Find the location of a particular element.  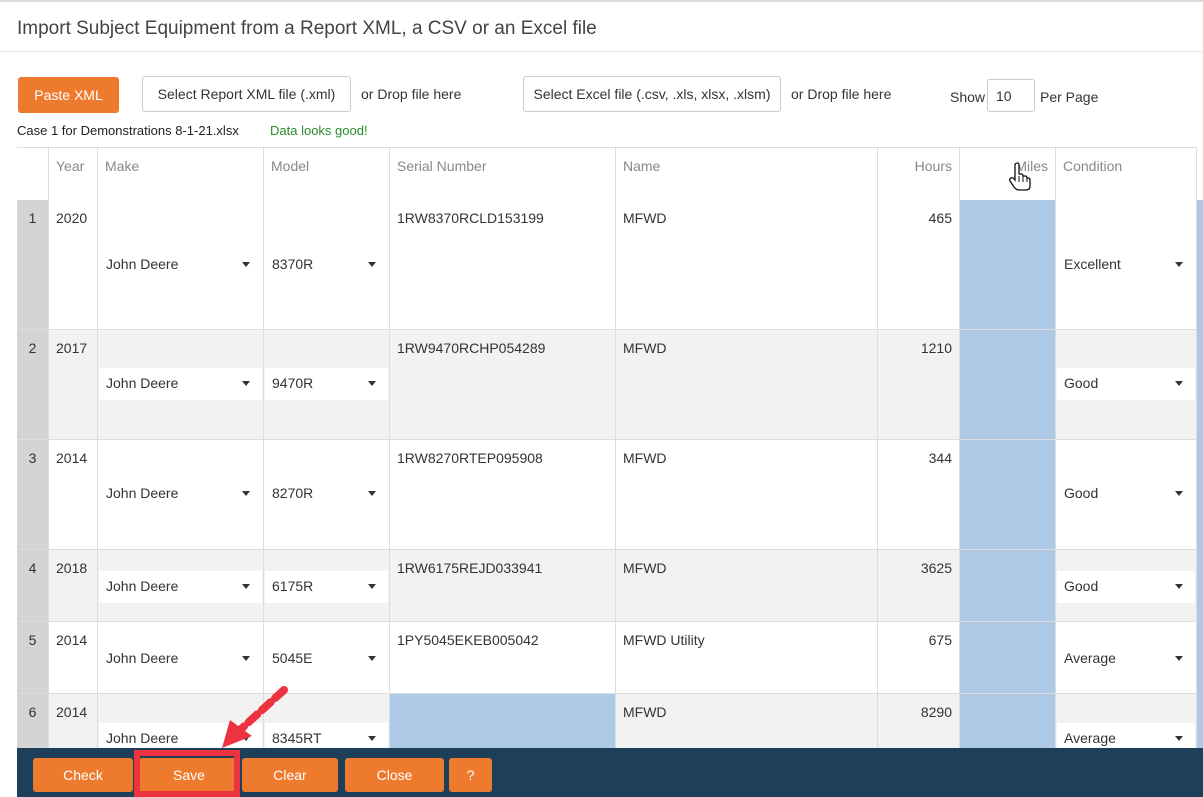

name-cell: MFWD Utility is located at coordinates (747, 657).